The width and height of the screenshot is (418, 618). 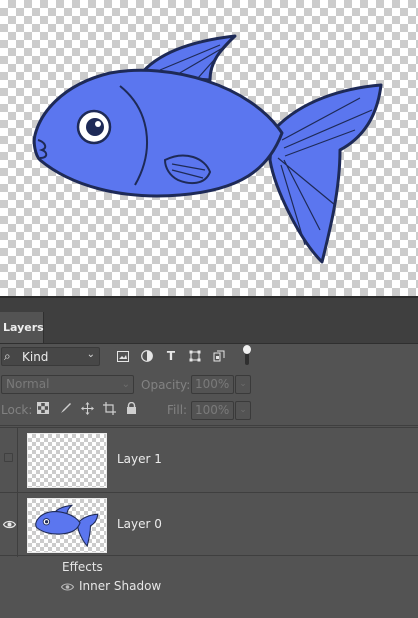 What do you see at coordinates (43, 409) in the screenshot?
I see `lock-transparent-pixels-icon` at bounding box center [43, 409].